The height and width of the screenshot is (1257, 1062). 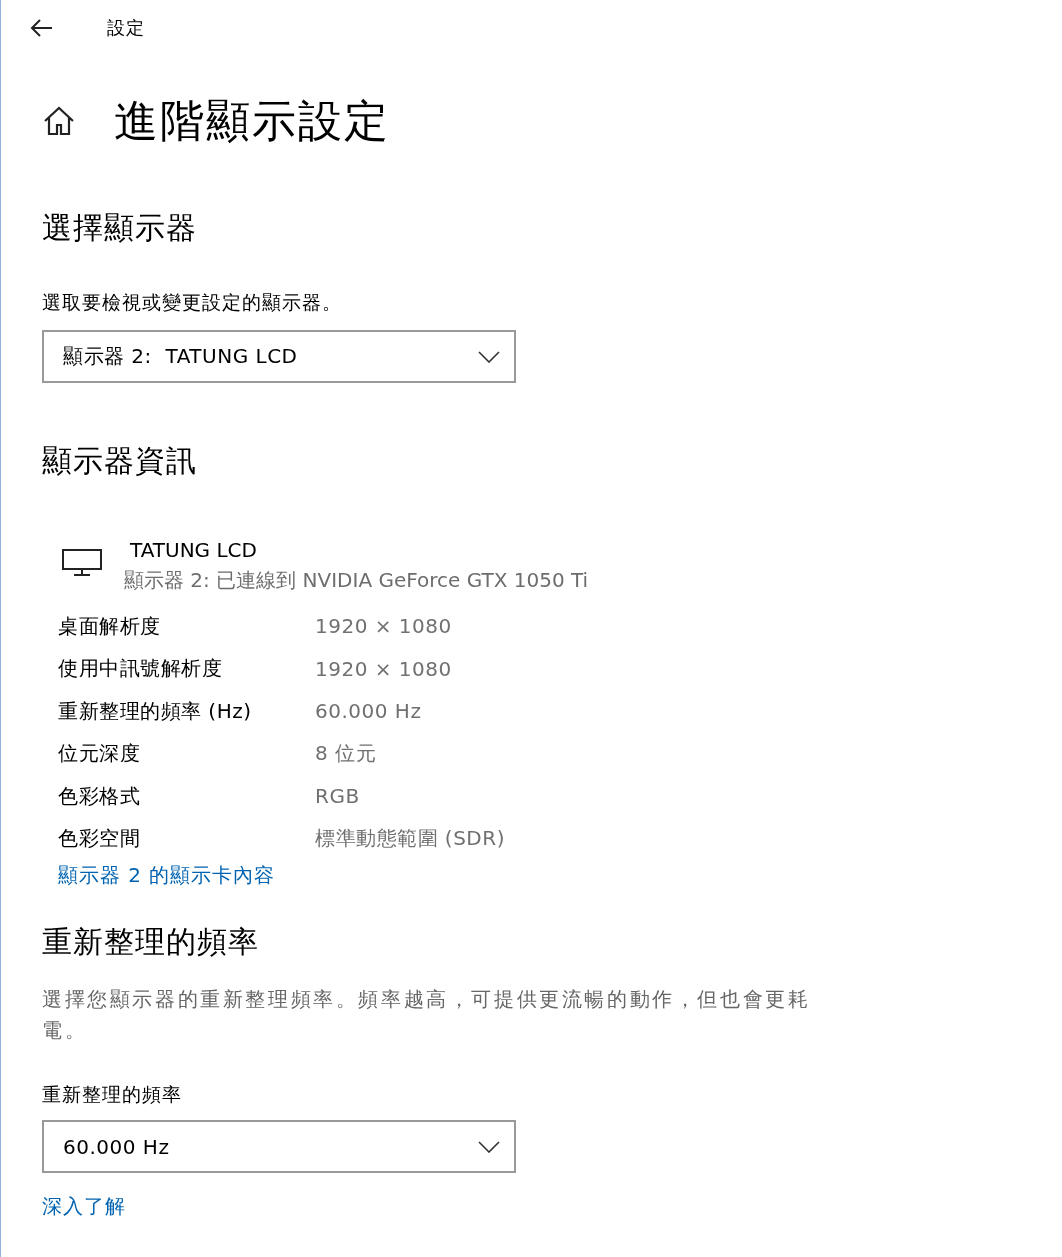 I want to click on info-label: 重新整理的頻率 (Hz), so click(x=155, y=711).